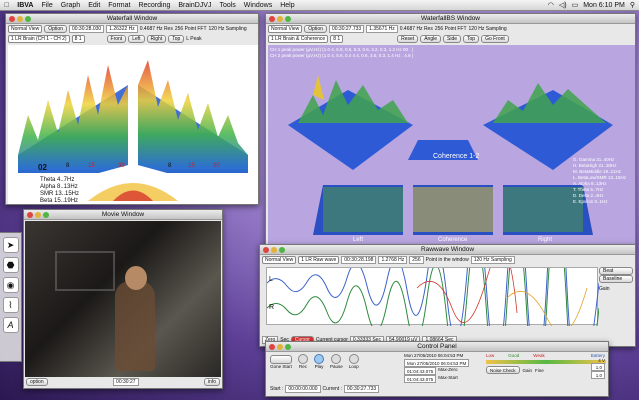  I want to click on res-label: 0.4687 Hz Res, so click(416, 29).